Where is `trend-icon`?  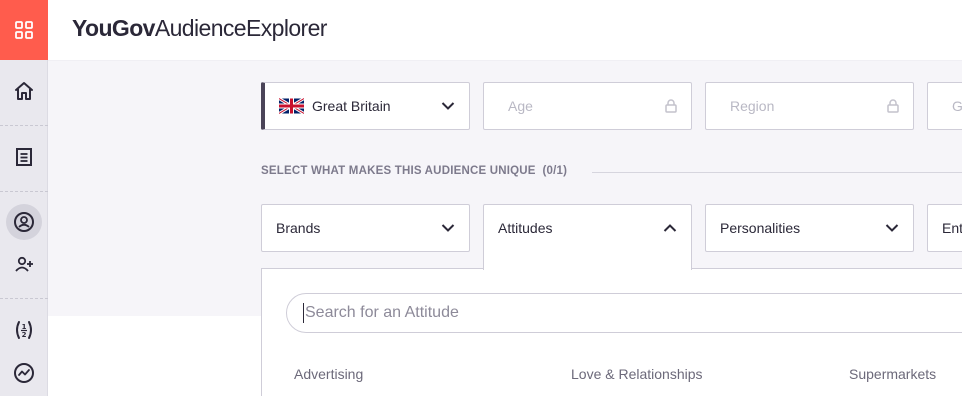
trend-icon is located at coordinates (24, 373).